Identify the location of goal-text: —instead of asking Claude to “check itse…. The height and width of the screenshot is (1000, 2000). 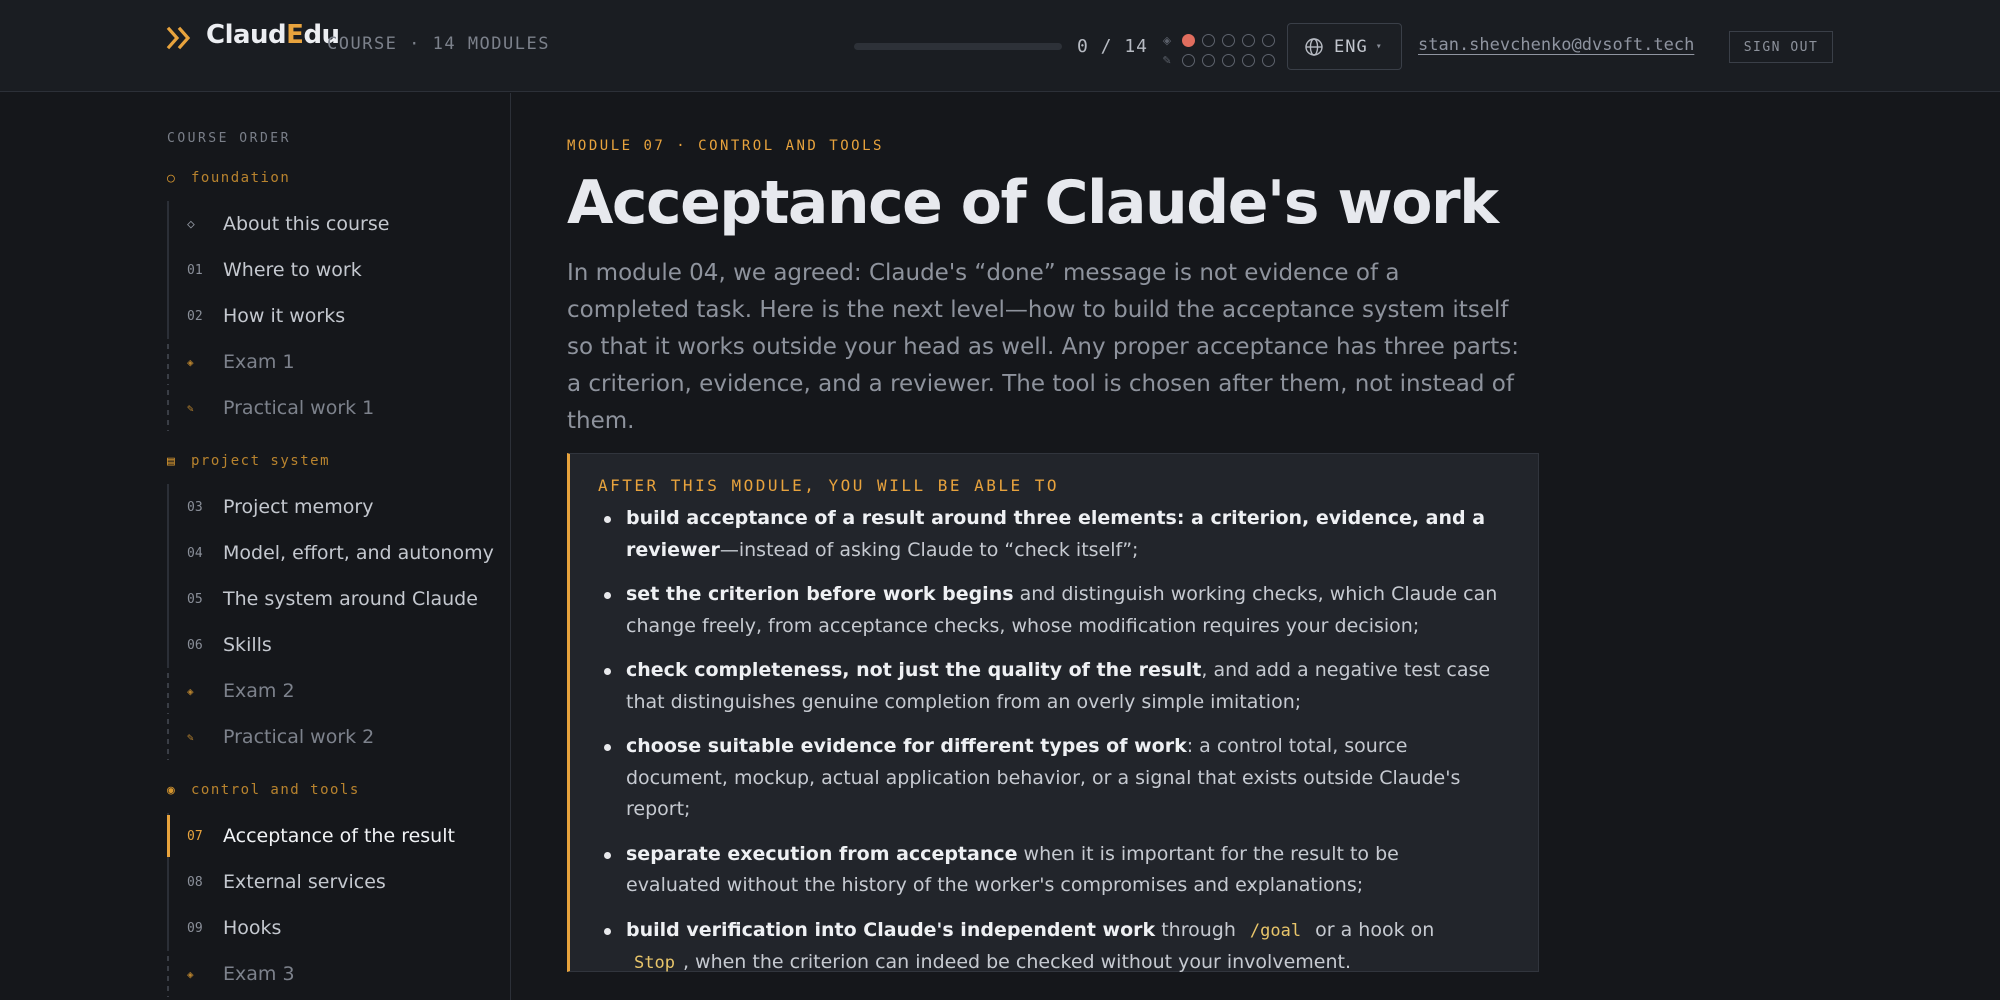
(929, 549).